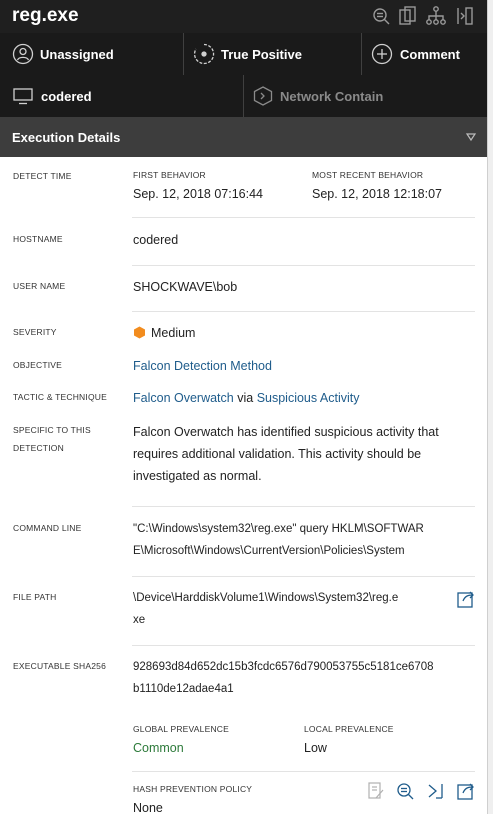 This screenshot has width=493, height=814. Describe the element at coordinates (490, 407) in the screenshot. I see `window-edge` at that location.